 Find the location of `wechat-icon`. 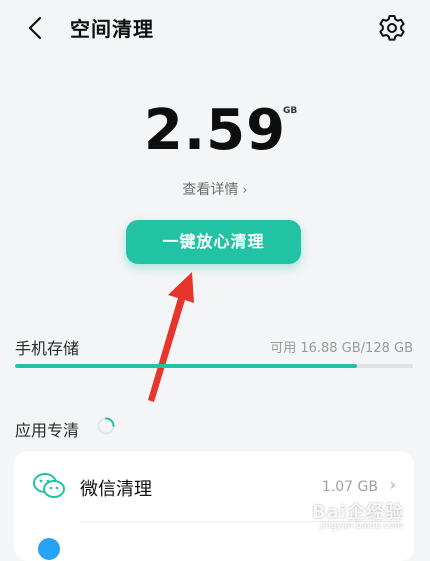

wechat-icon is located at coordinates (49, 485).